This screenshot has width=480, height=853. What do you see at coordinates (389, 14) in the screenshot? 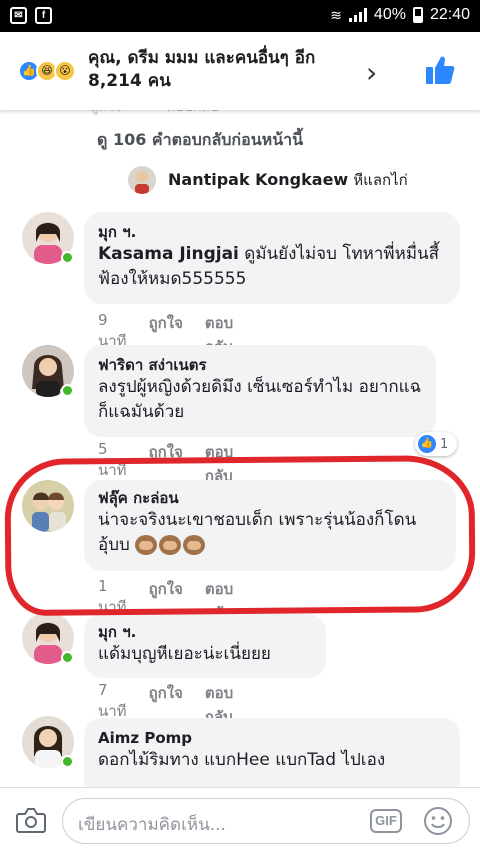
I see `battery-percent: 40%` at bounding box center [389, 14].